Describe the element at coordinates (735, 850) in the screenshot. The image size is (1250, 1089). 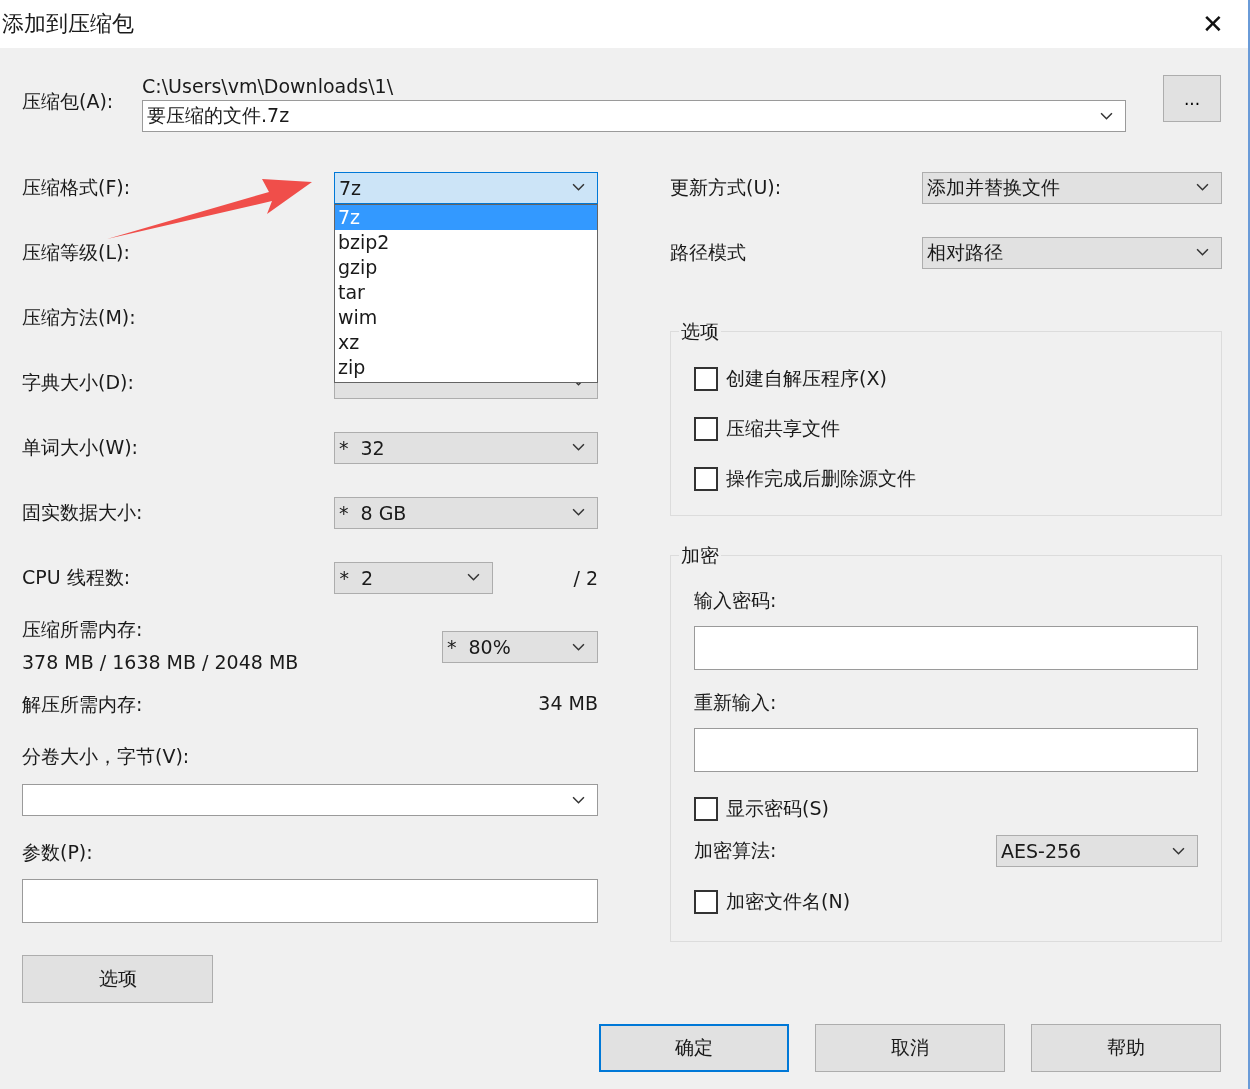
I see `encryption-method-label: 加密算法:` at that location.